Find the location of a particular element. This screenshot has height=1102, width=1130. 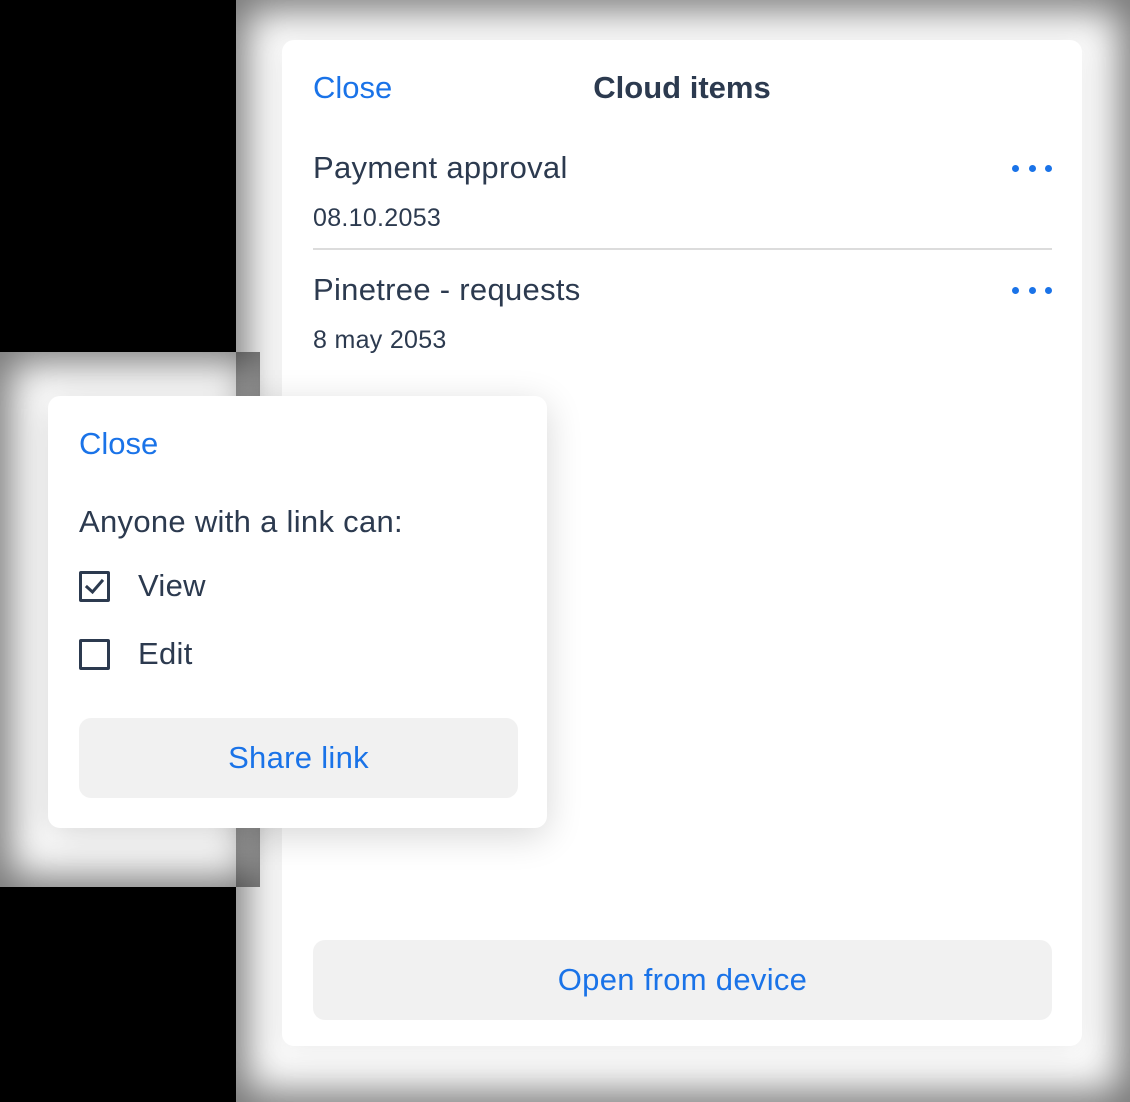

edit-label: Edit is located at coordinates (165, 653).